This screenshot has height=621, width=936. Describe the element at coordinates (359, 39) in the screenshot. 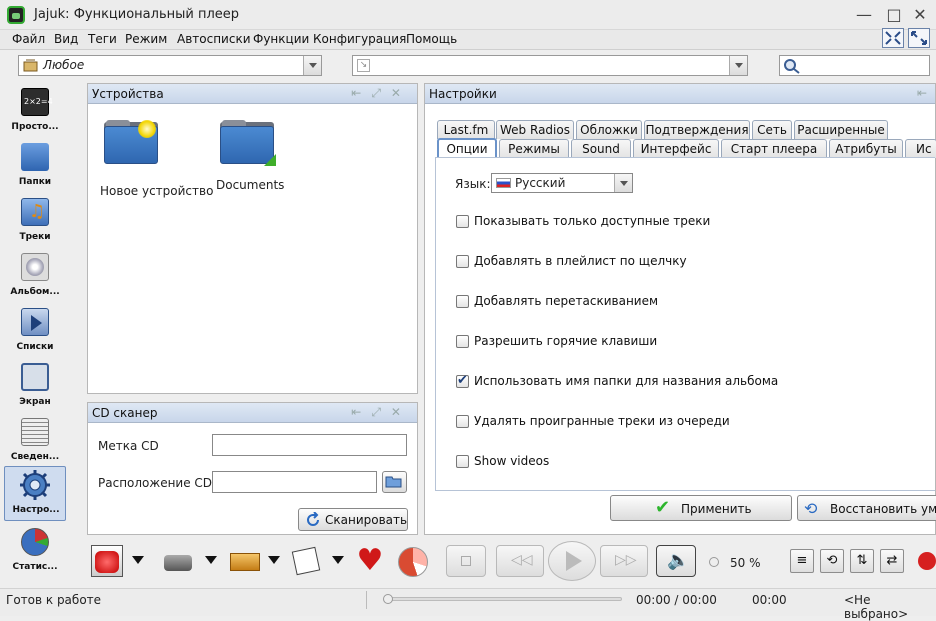

I see `menu-configuration: Конфигурация` at that location.